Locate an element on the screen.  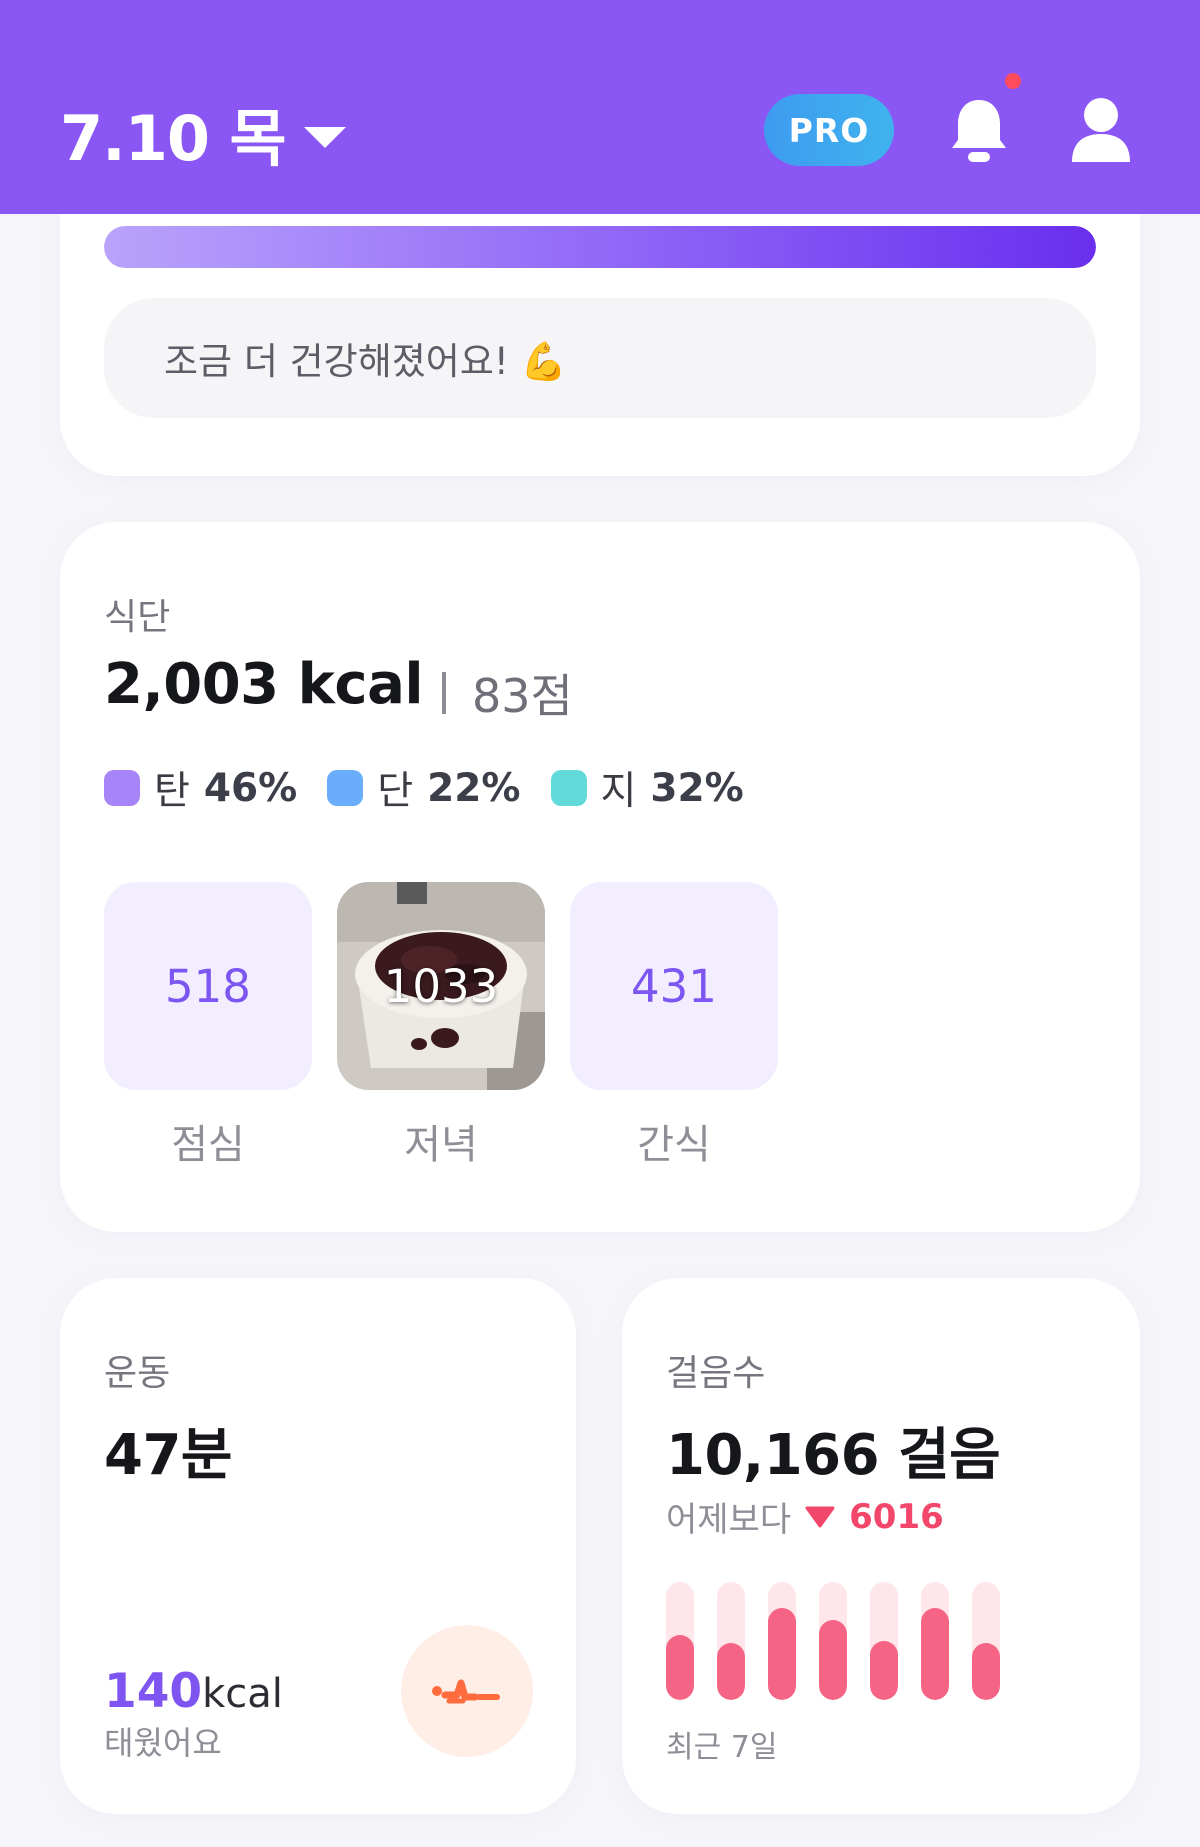
diet-score-value: 83점 is located at coordinates (522, 696).